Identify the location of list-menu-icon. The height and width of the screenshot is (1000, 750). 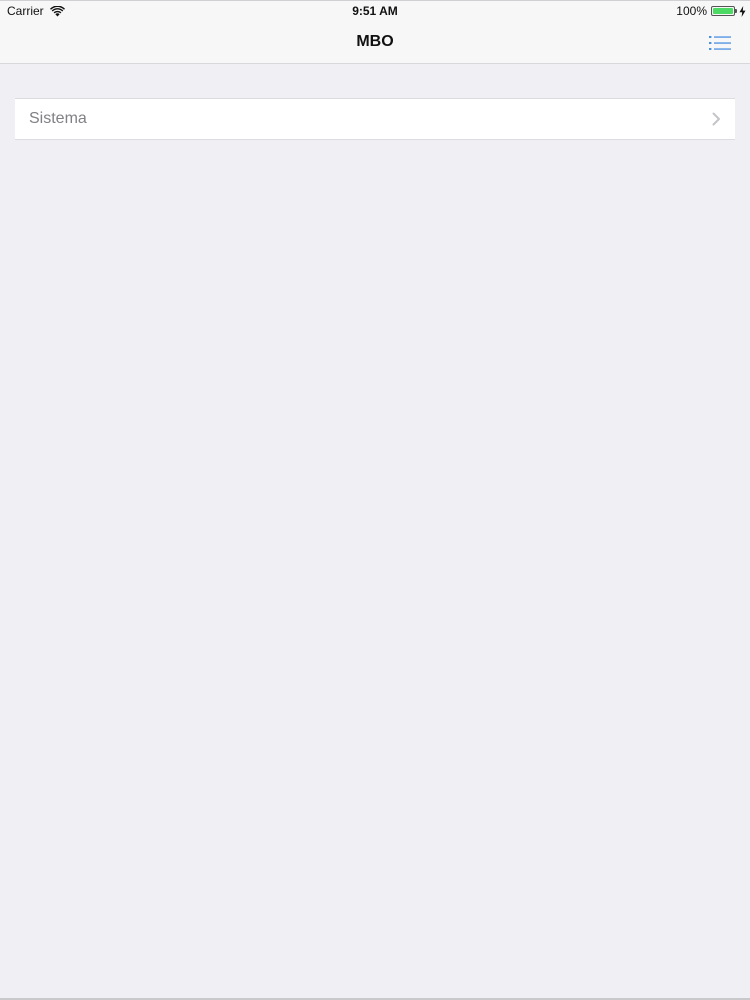
(720, 43).